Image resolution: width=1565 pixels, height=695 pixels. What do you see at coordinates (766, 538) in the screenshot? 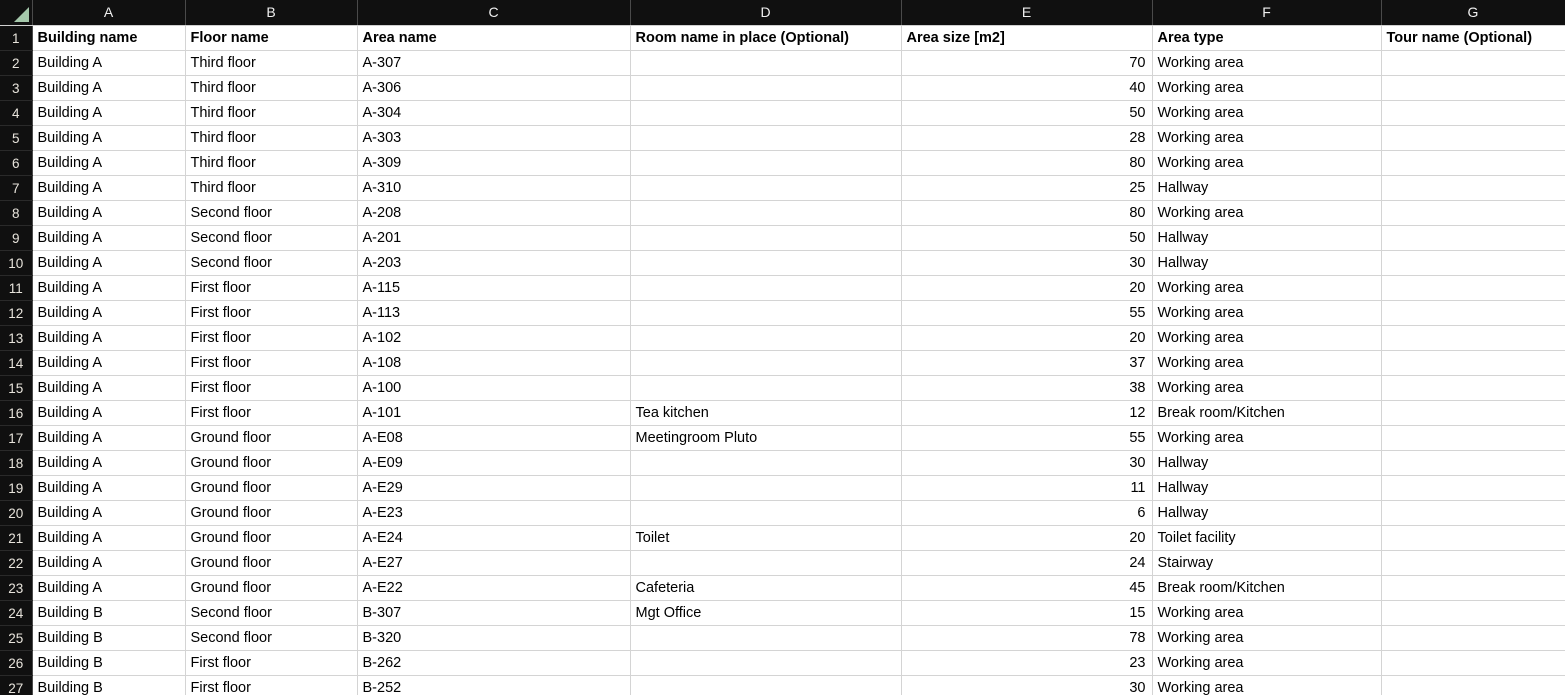
I see `cell: Toilet` at bounding box center [766, 538].